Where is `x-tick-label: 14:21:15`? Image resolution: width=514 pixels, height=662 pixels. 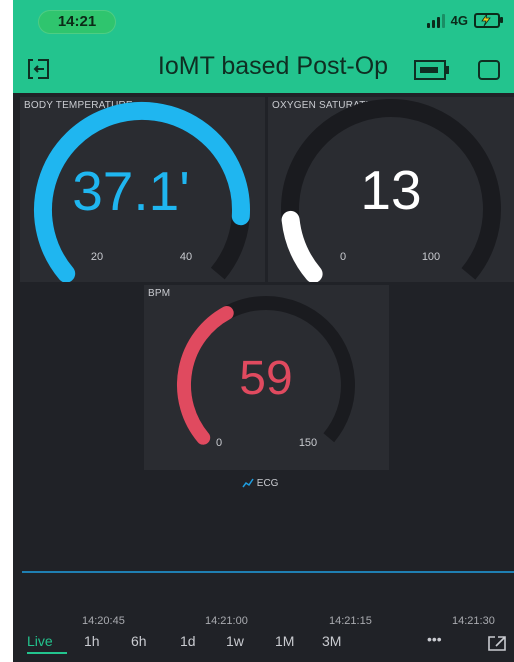
x-tick-label: 14:21:15 is located at coordinates (350, 621).